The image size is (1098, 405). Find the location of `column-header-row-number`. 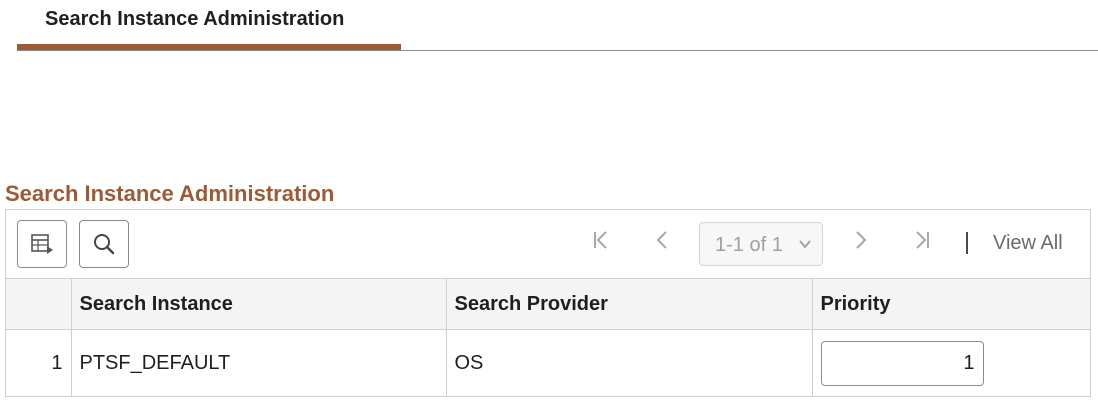

column-header-row-number is located at coordinates (39, 304).